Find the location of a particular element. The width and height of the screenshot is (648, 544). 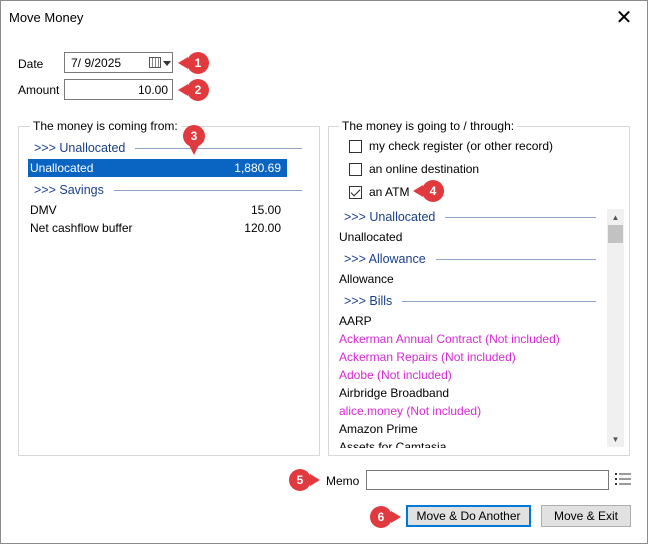

amount-value: 10.00 is located at coordinates (152, 90).